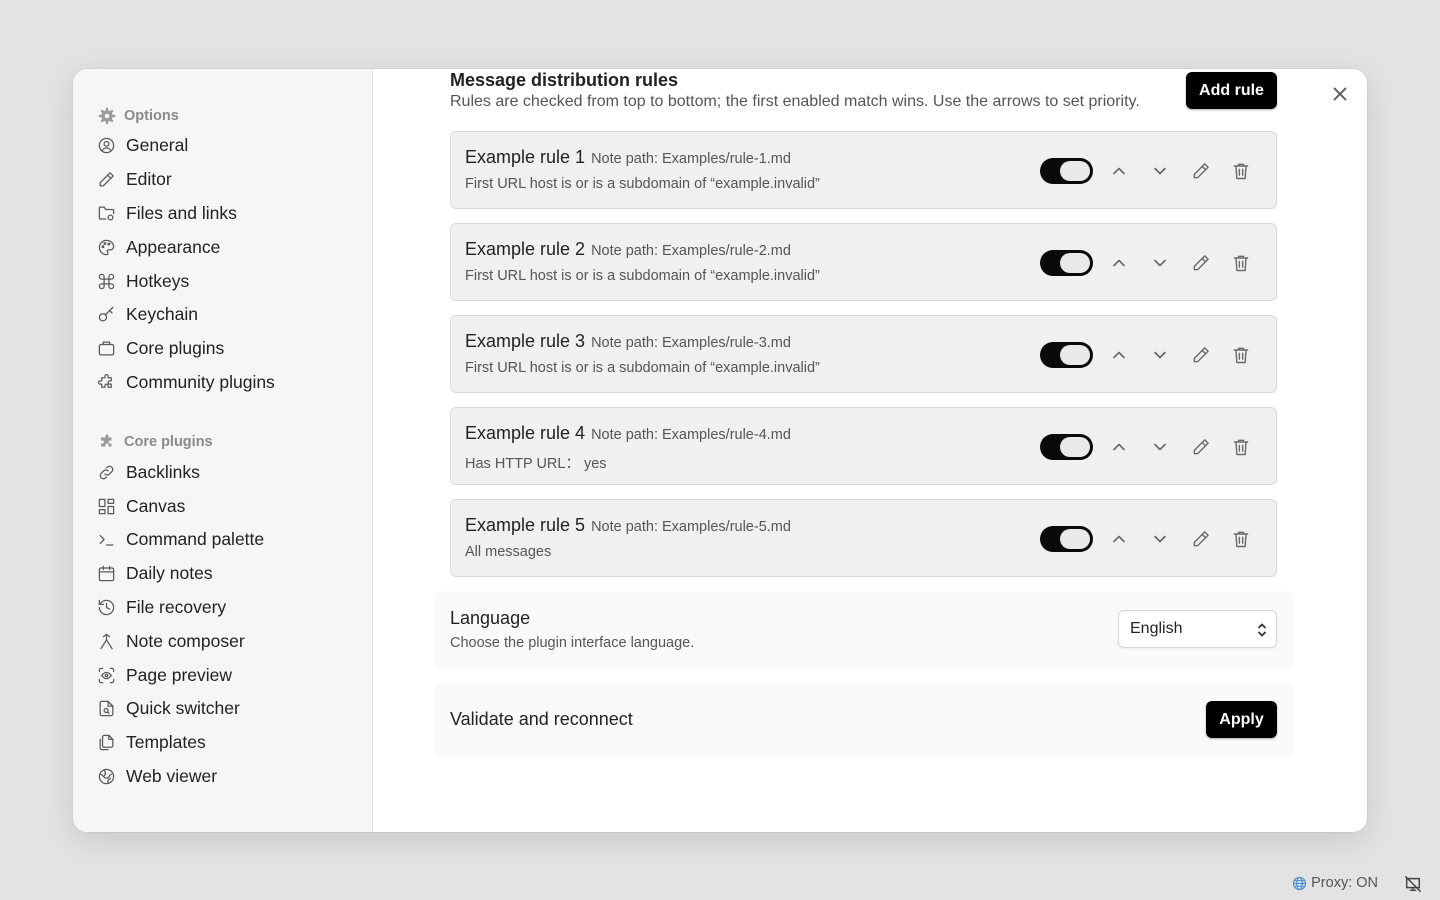 The height and width of the screenshot is (900, 1440). What do you see at coordinates (525, 433) in the screenshot?
I see `rule-name-text: Example rule 4` at bounding box center [525, 433].